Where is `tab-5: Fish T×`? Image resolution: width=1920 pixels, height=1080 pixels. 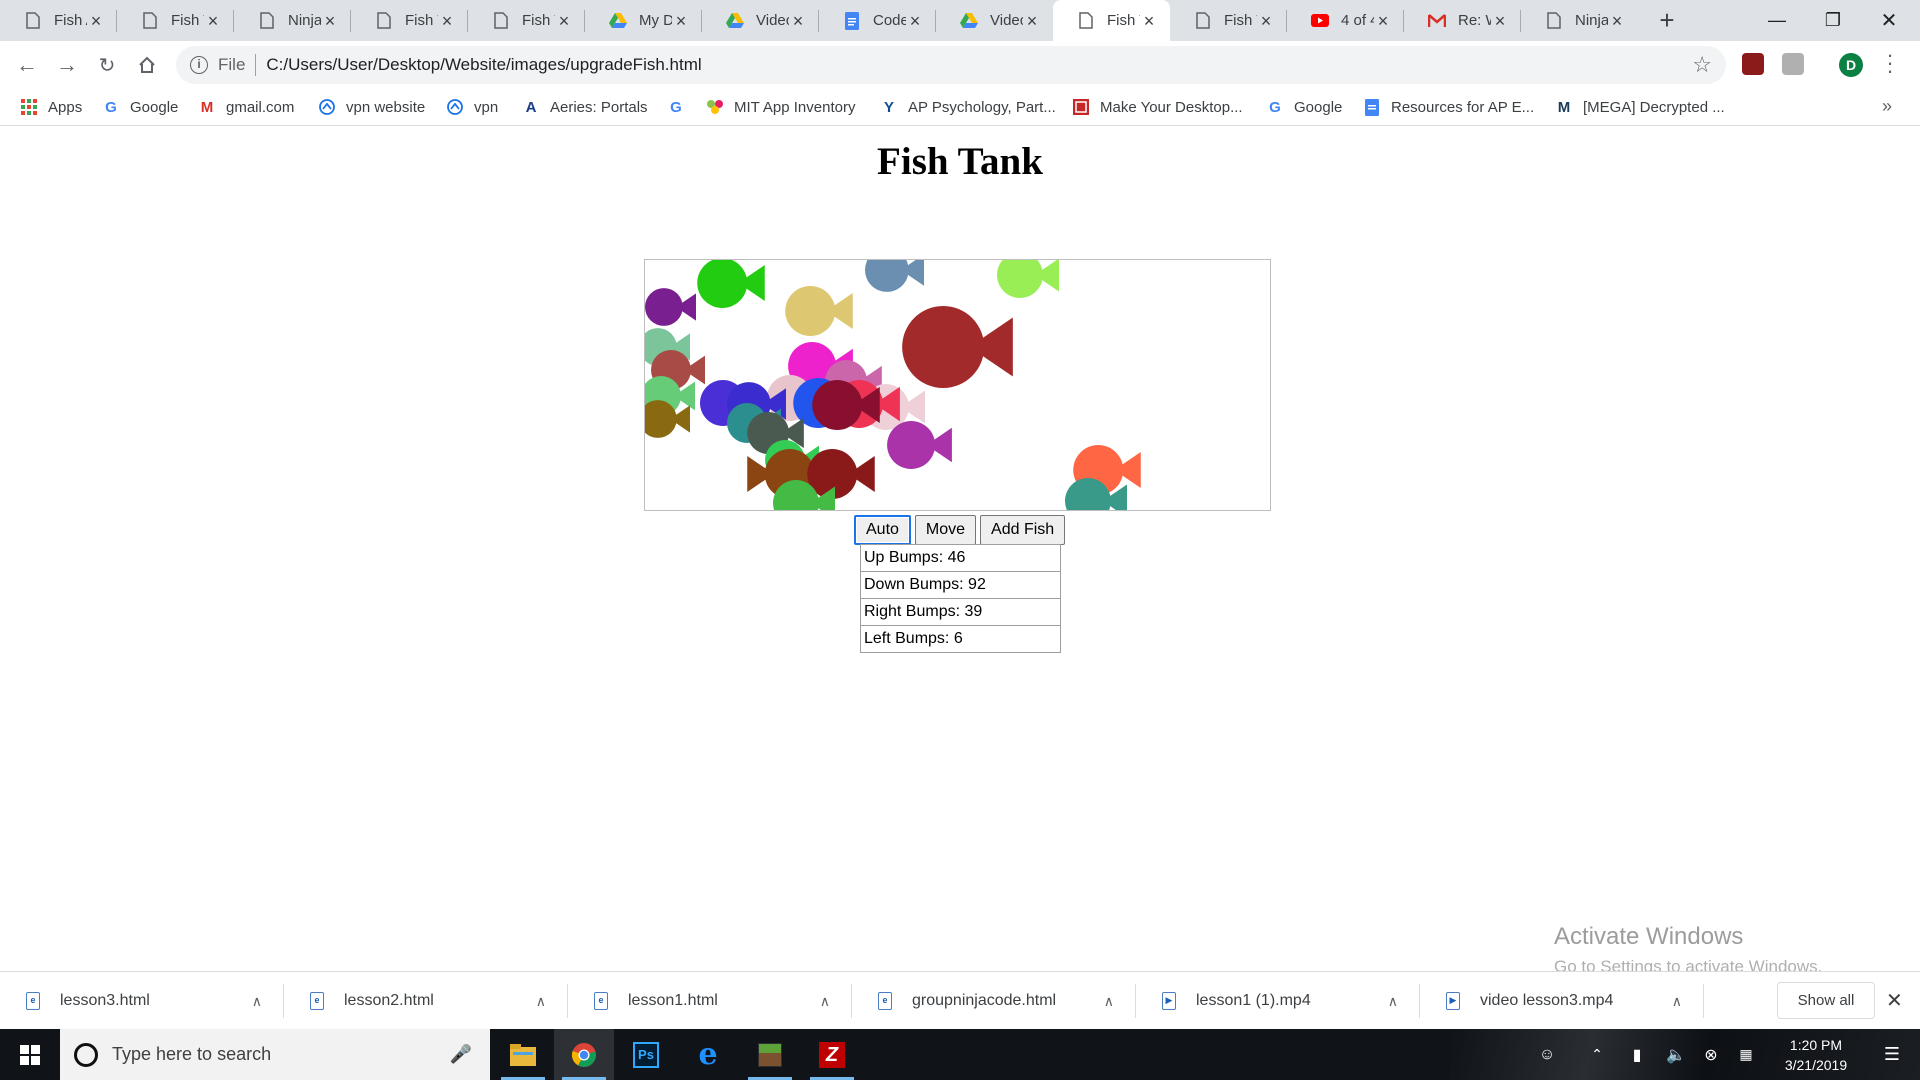 tab-5: Fish T× is located at coordinates (526, 20).